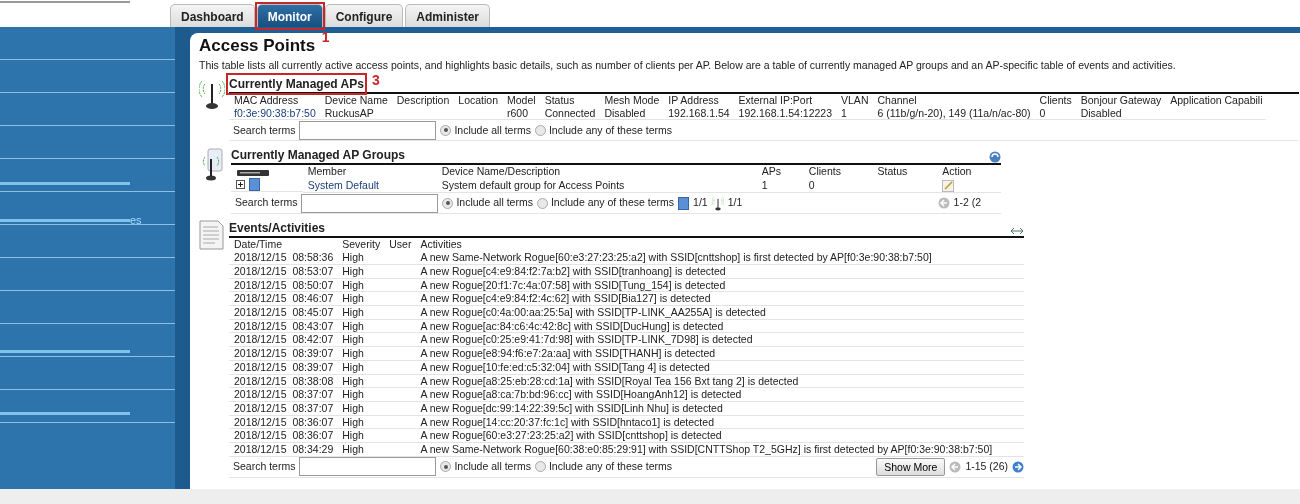 Image resolution: width=1300 pixels, height=504 pixels. I want to click on column-header: Activities, so click(441, 245).